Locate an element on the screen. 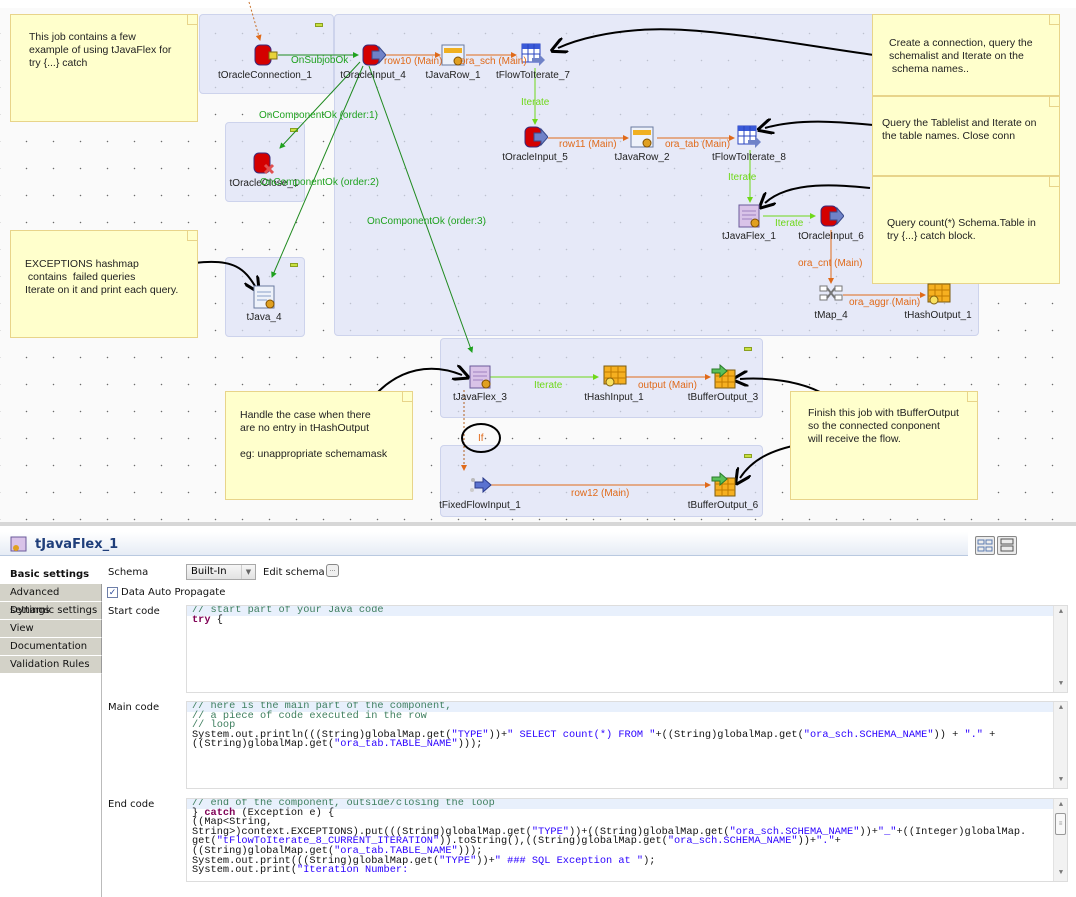 This screenshot has width=1076, height=897. code-line: } catch (Exception e) { is located at coordinates (263, 812).